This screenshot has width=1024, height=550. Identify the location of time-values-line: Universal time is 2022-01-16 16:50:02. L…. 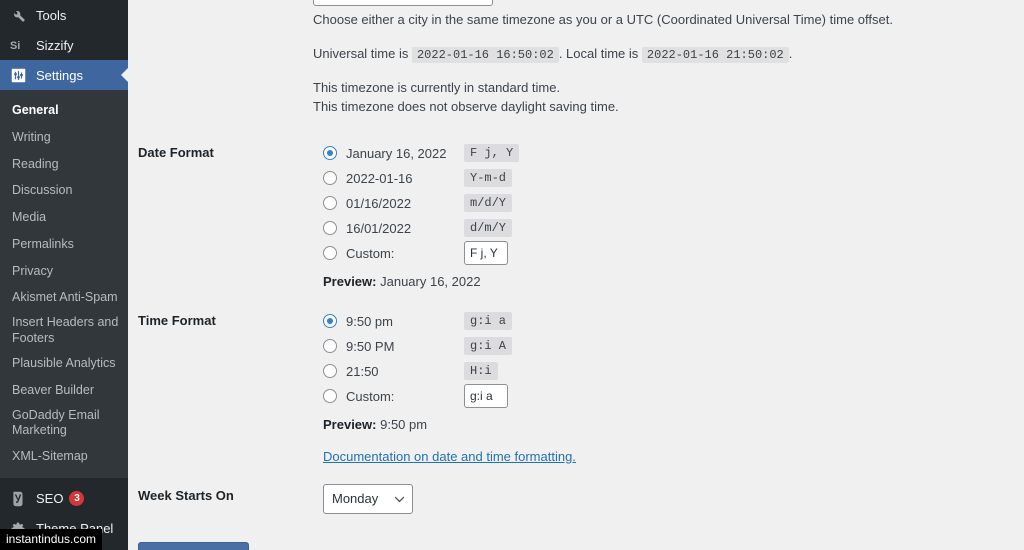
(668, 54).